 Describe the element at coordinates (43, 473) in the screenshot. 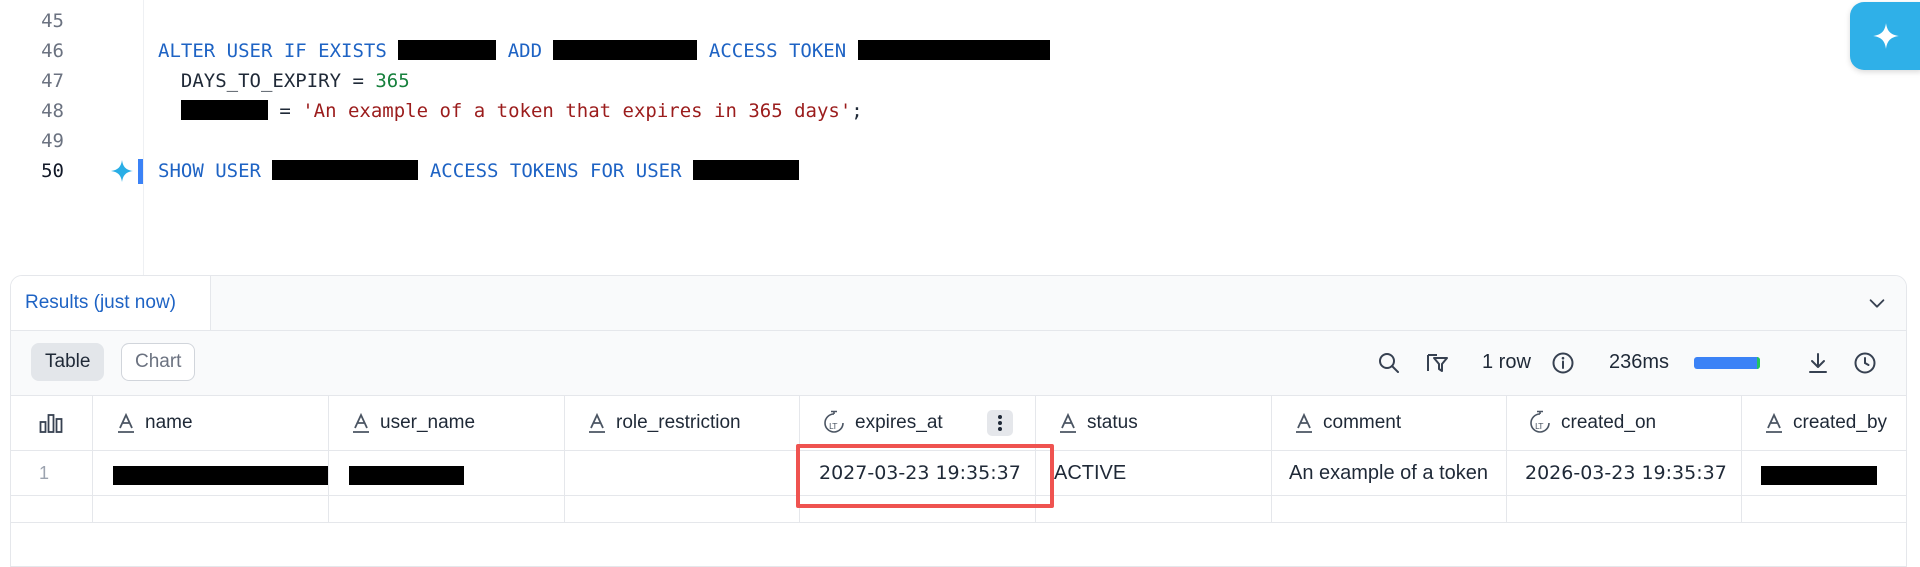

I see `row-index: 1` at that location.